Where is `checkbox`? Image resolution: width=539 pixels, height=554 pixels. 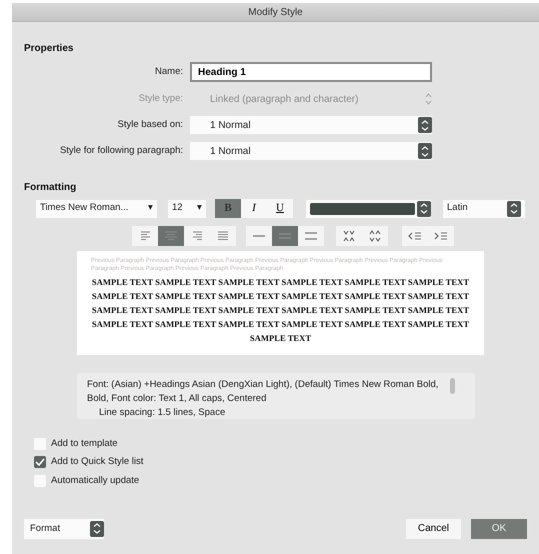
checkbox is located at coordinates (40, 462).